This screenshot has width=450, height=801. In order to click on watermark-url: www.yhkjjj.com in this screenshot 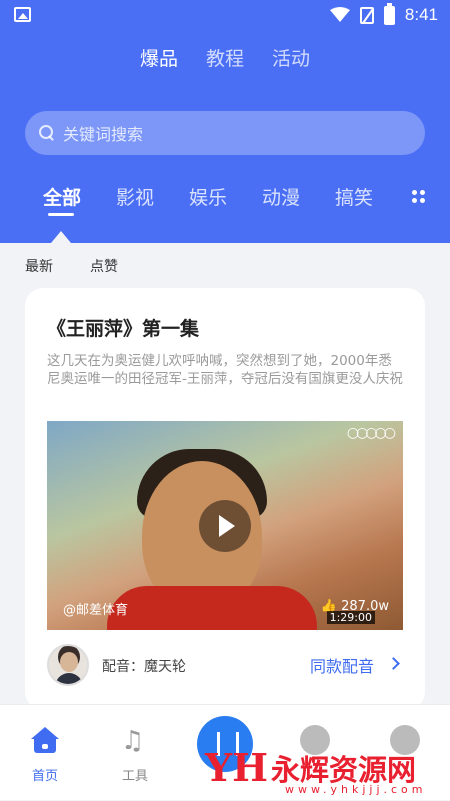, I will do `click(356, 789)`.